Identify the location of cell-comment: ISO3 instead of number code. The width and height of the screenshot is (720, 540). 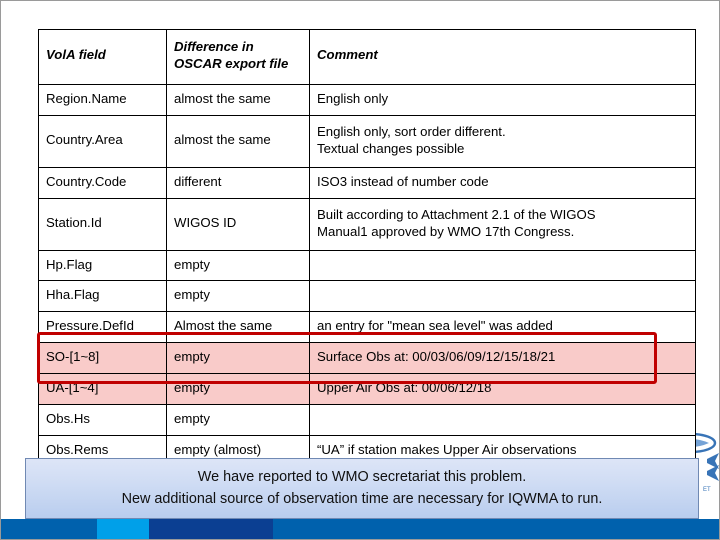
(502, 182).